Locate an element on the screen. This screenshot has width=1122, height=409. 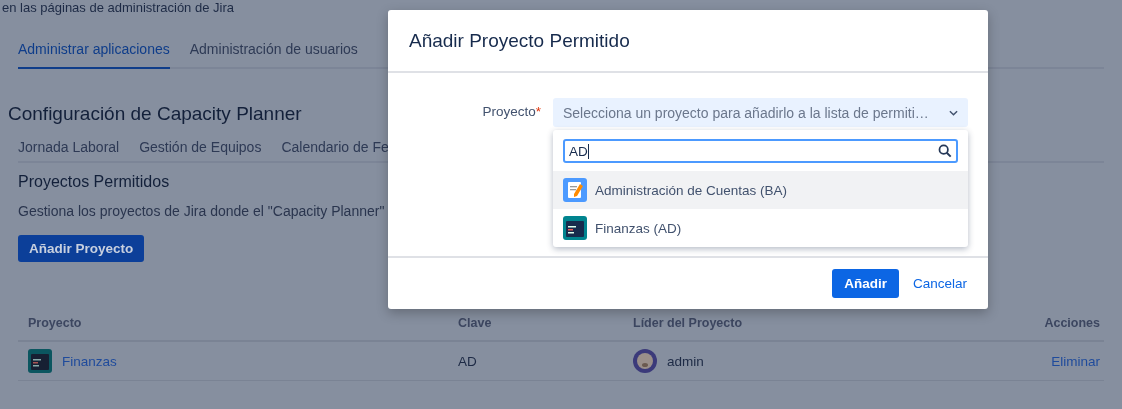
project-option: Finanzas (AD) is located at coordinates (760, 228).